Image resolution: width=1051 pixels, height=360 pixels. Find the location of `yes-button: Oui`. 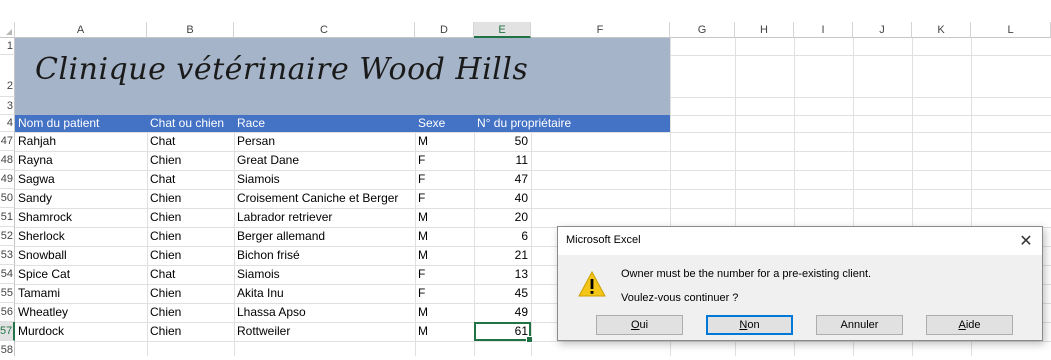

yes-button: Oui is located at coordinates (639, 325).